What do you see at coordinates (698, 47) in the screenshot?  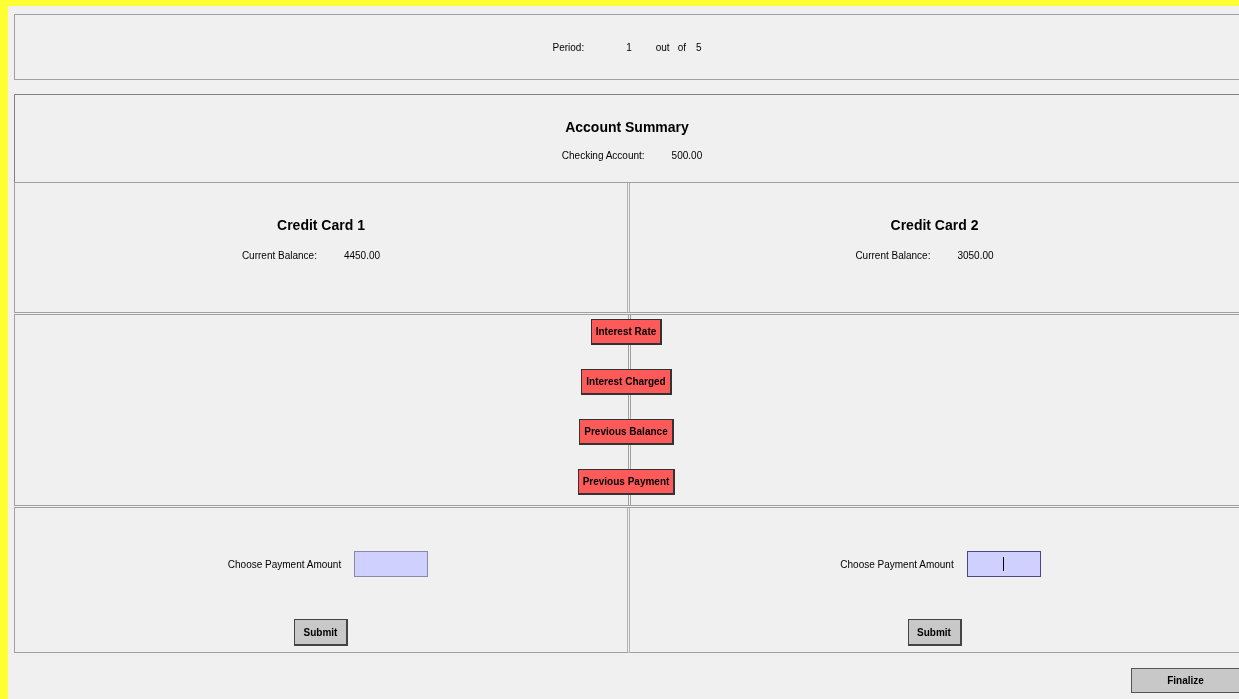 I see `period-value: 5` at bounding box center [698, 47].